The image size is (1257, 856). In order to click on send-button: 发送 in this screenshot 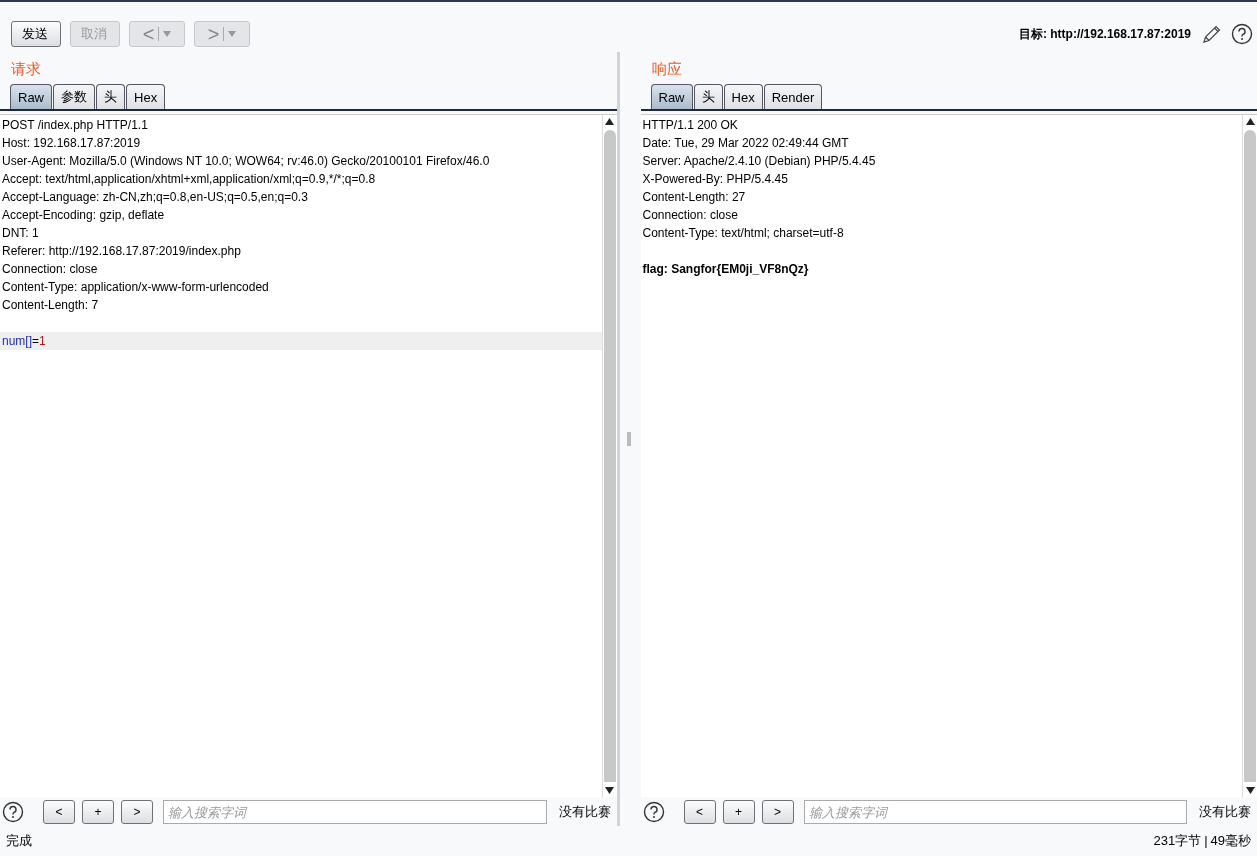, I will do `click(36, 34)`.